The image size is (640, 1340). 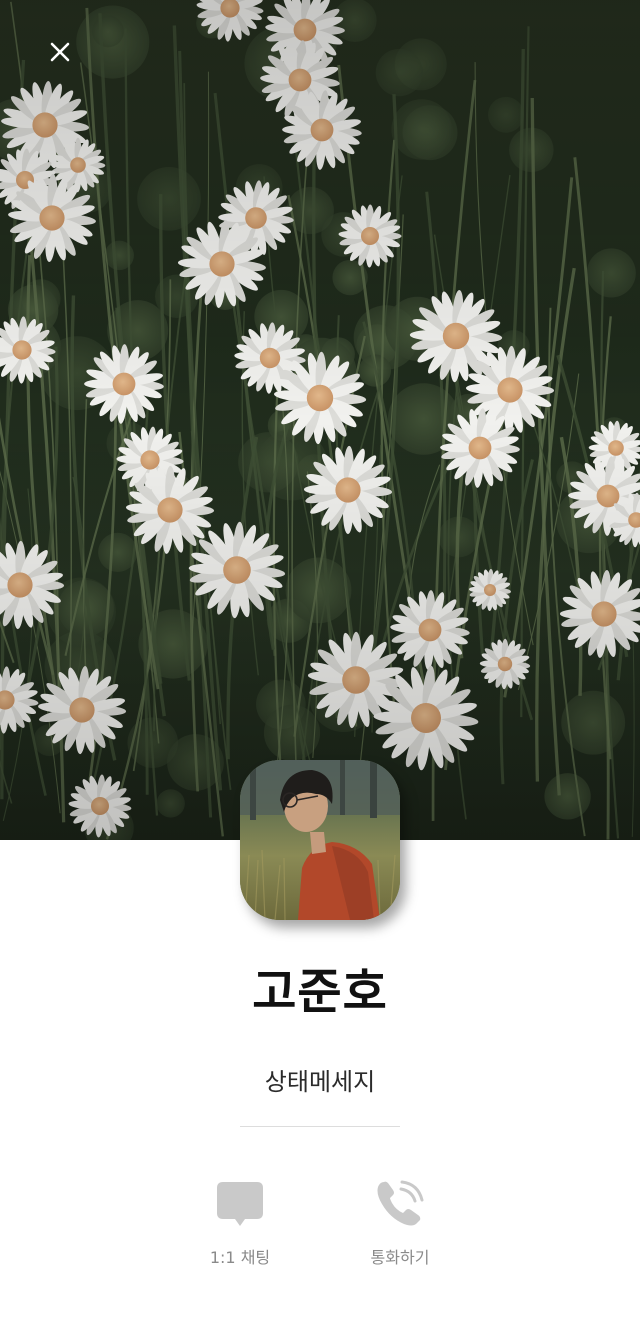 I want to click on close-icon, so click(x=60, y=52).